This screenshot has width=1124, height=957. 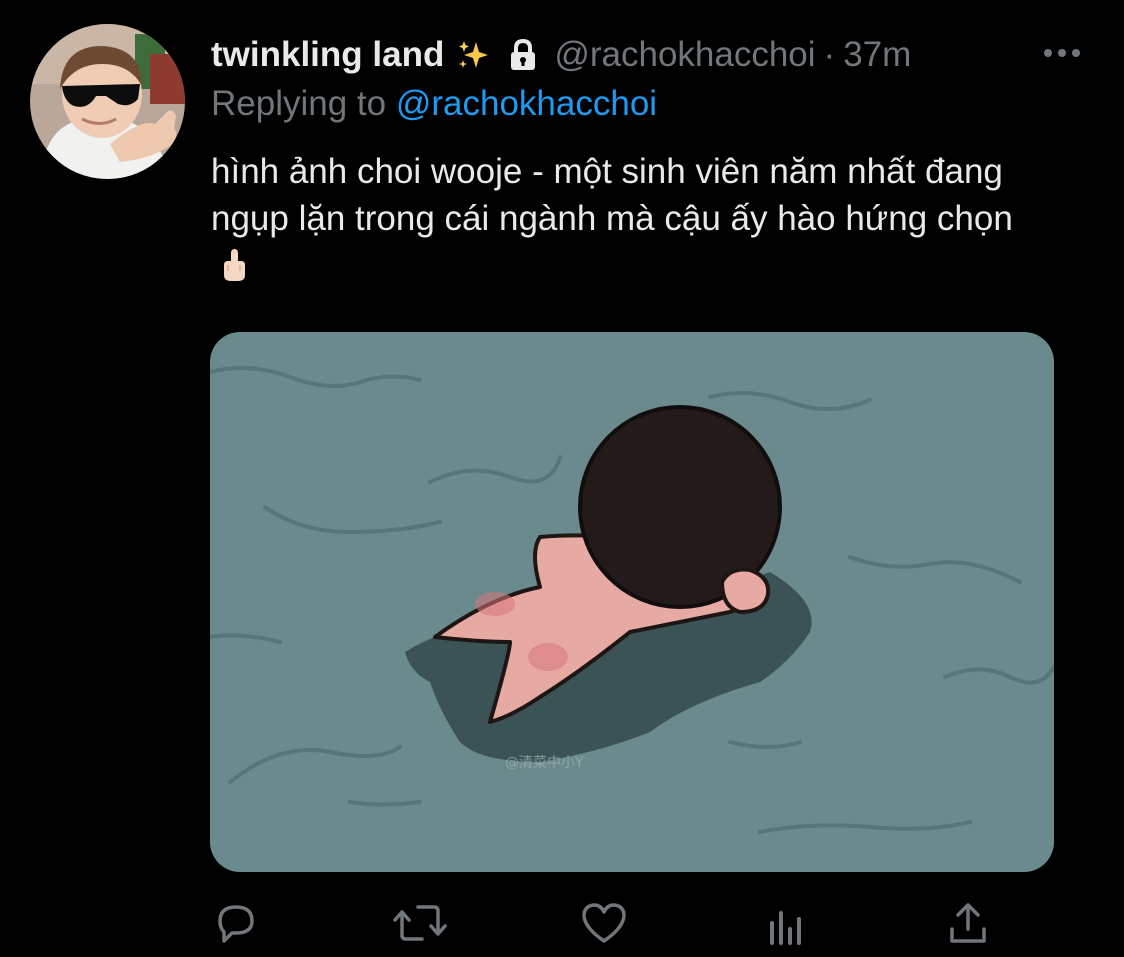 What do you see at coordinates (526, 103) in the screenshot?
I see `replying-to-handle: @rachokhacchoi` at bounding box center [526, 103].